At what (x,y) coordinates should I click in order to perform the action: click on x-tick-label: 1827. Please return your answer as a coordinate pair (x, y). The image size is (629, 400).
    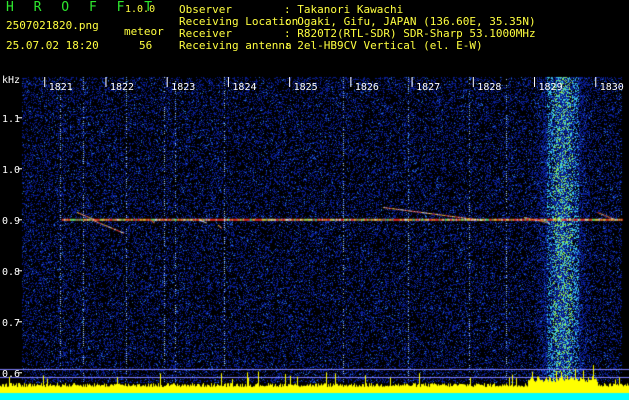
    Looking at the image, I should click on (428, 87).